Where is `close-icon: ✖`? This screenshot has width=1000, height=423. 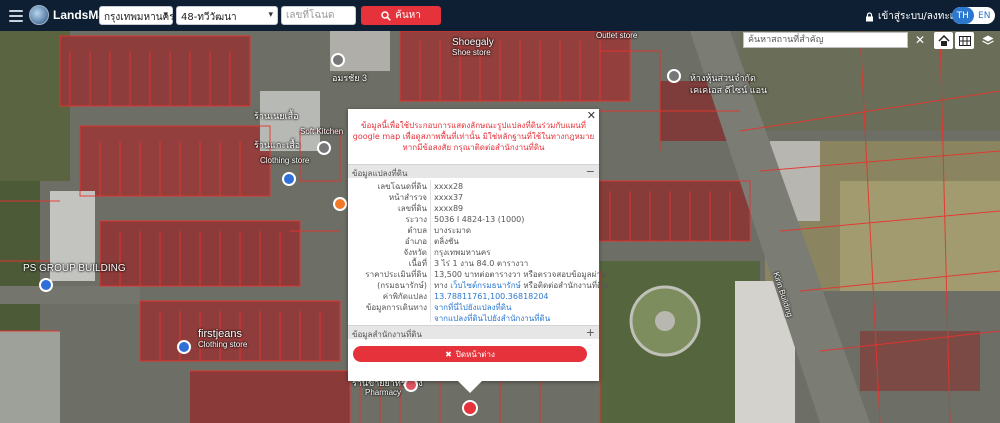
close-icon: ✖ is located at coordinates (448, 354).